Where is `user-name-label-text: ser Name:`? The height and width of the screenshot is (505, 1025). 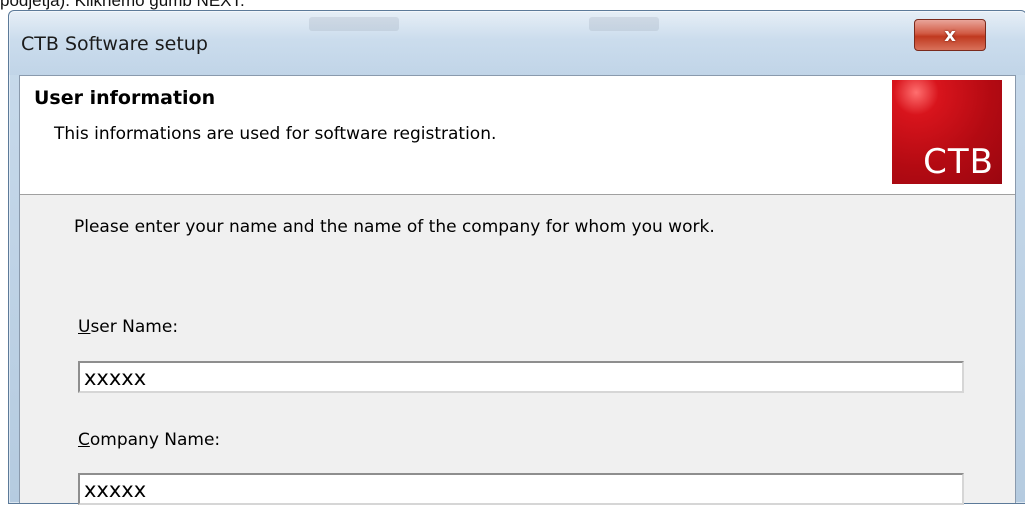
user-name-label-text: ser Name: is located at coordinates (134, 327).